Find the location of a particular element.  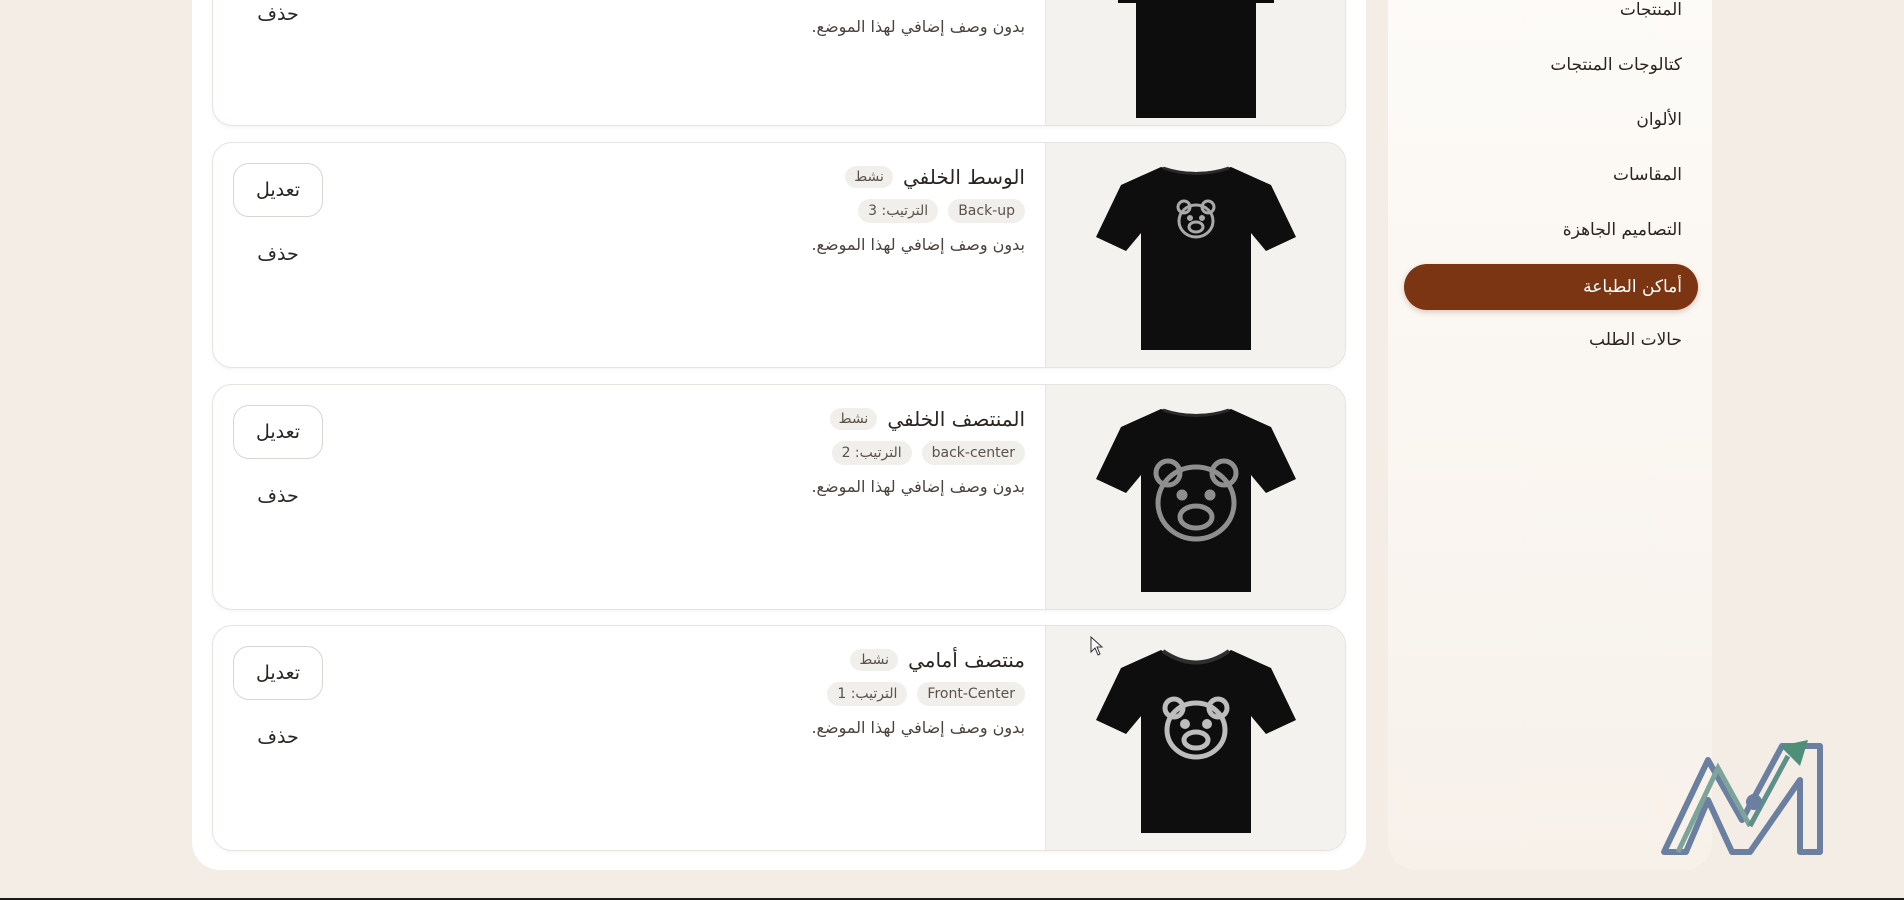

order-chip: الترتيب: 1 is located at coordinates (867, 694).